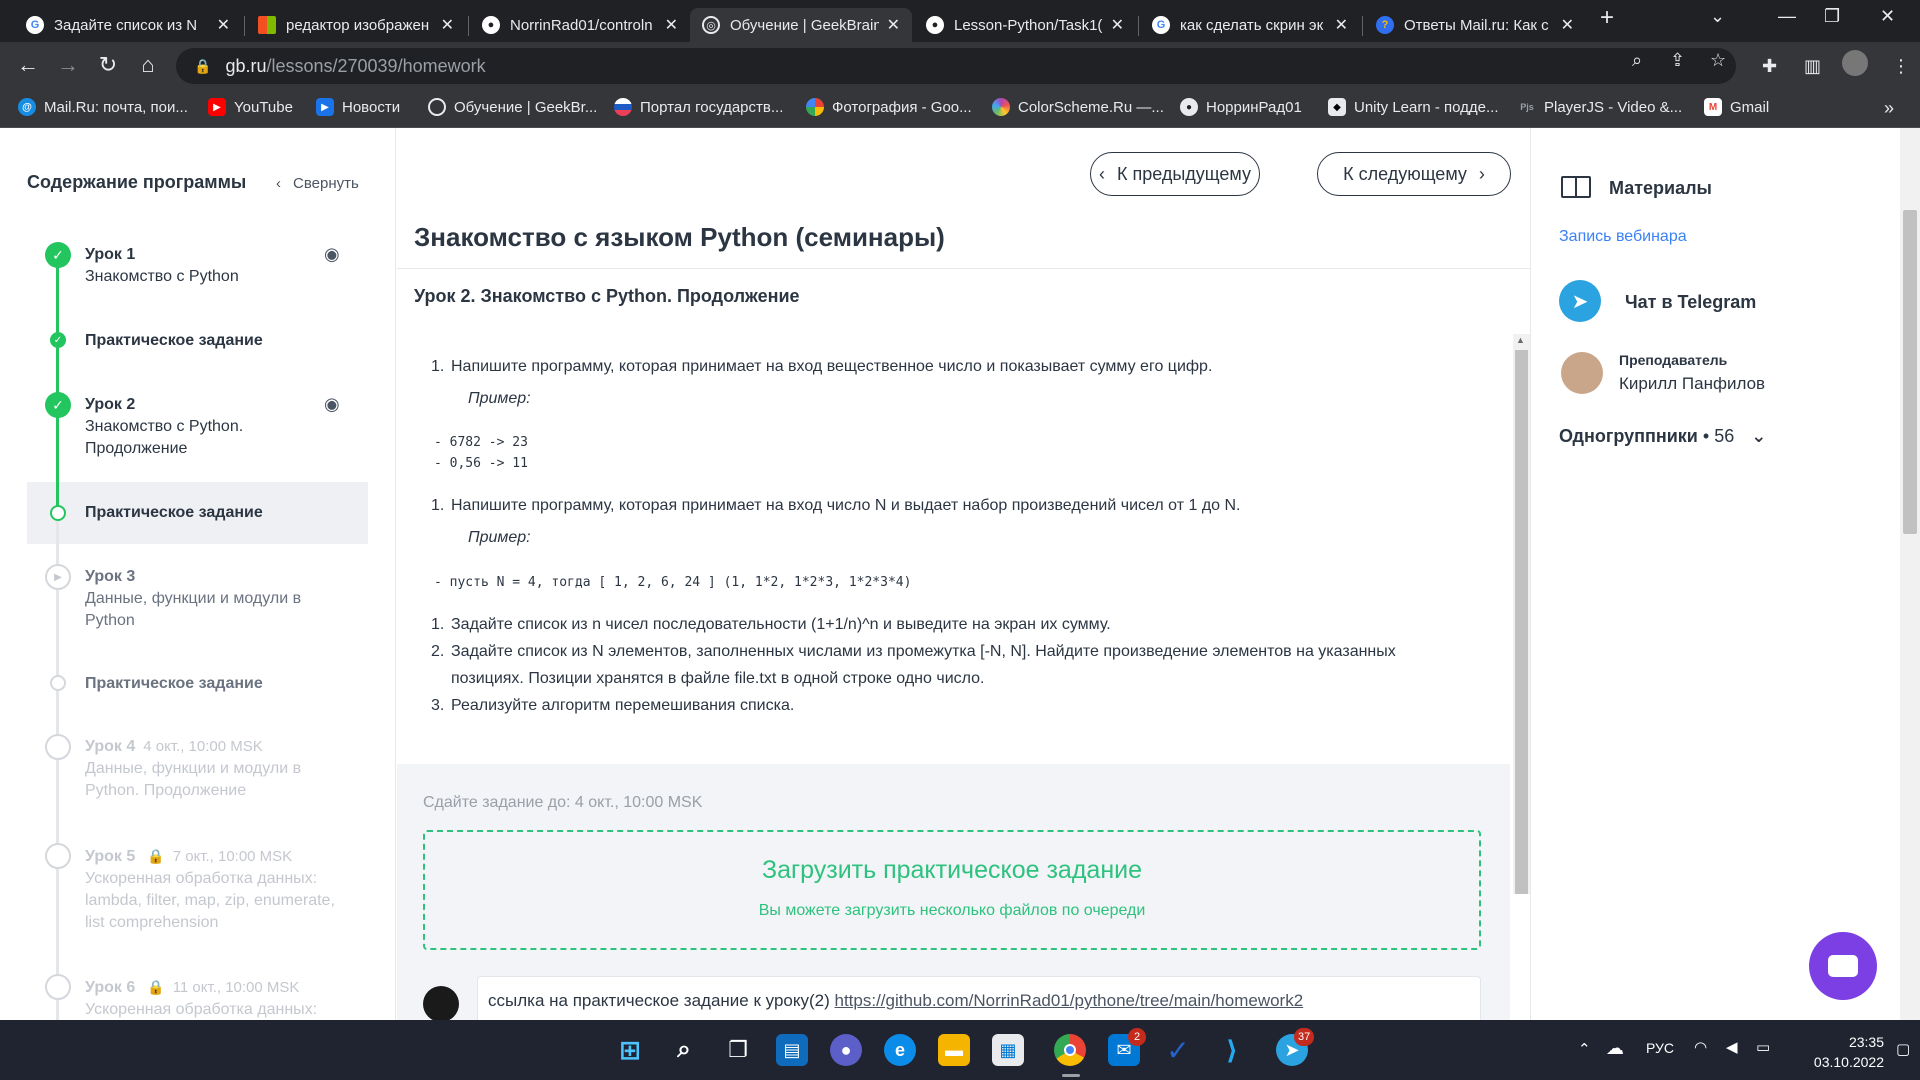 The height and width of the screenshot is (1080, 1920). What do you see at coordinates (68, 65) in the screenshot?
I see `forward-icon: →` at bounding box center [68, 65].